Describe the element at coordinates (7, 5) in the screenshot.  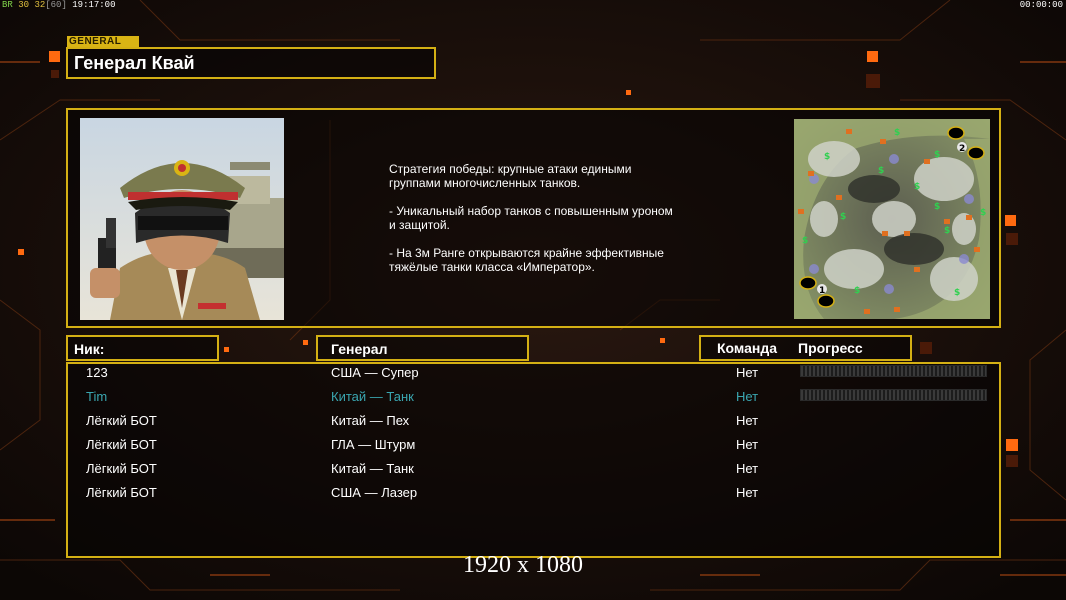
I see `hud-stat-a: BR` at that location.